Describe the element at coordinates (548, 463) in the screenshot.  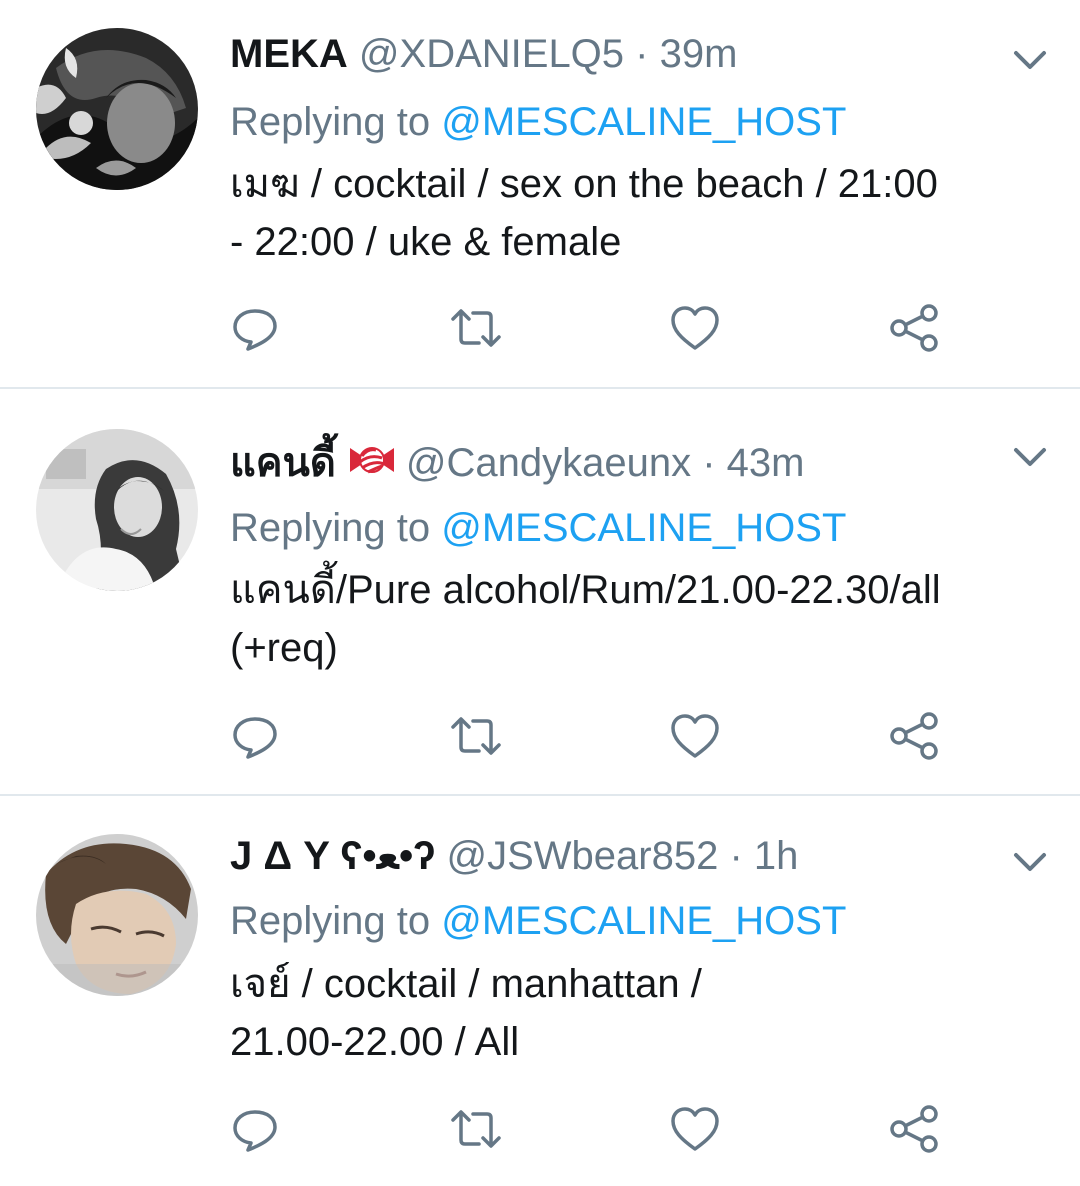
I see `user-handle: @Candykaeunx` at that location.